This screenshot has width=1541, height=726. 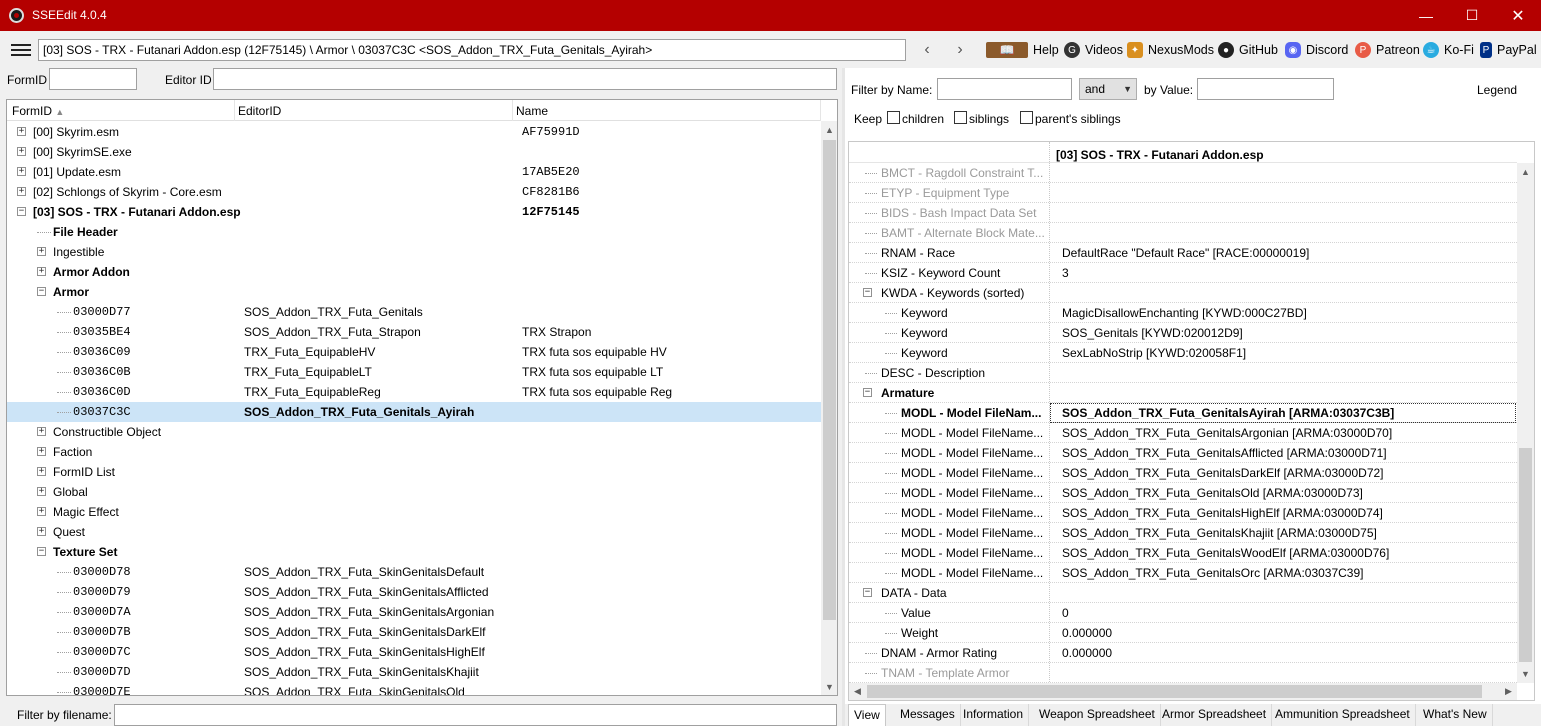 What do you see at coordinates (525, 79) in the screenshot?
I see `editorid-input` at bounding box center [525, 79].